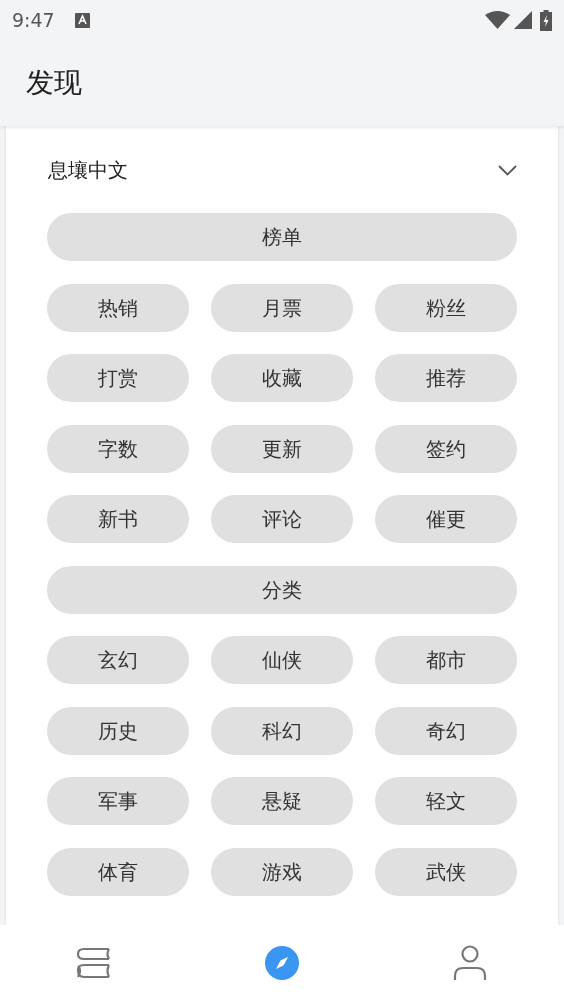  I want to click on source-label: 息壤中文, so click(88, 170).